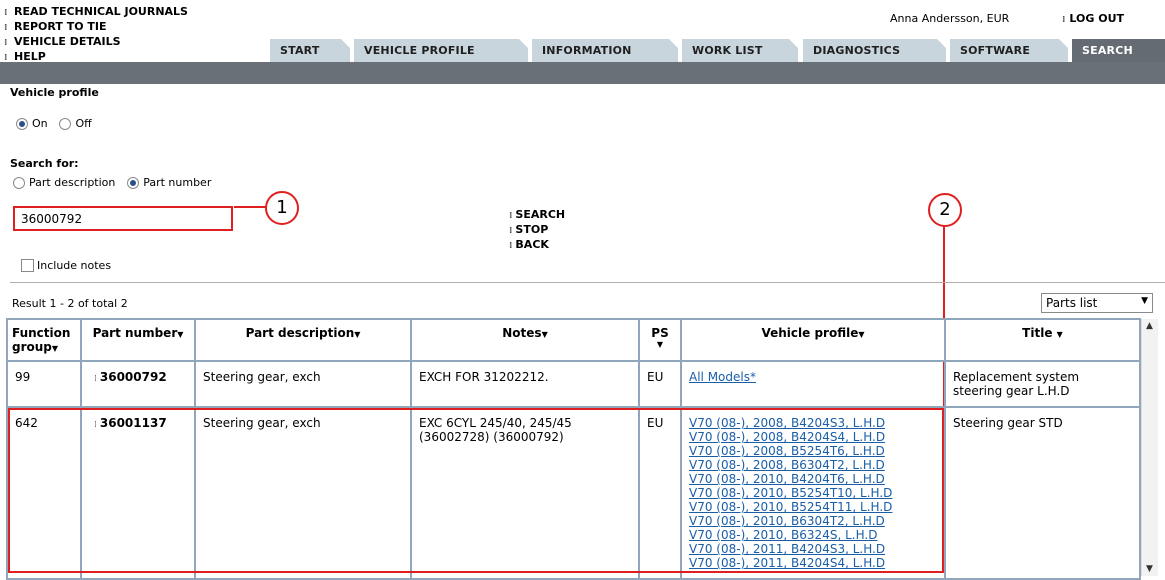 The width and height of the screenshot is (1165, 580). Describe the element at coordinates (1149, 569) in the screenshot. I see `scroll-down-icon: ▼` at that location.